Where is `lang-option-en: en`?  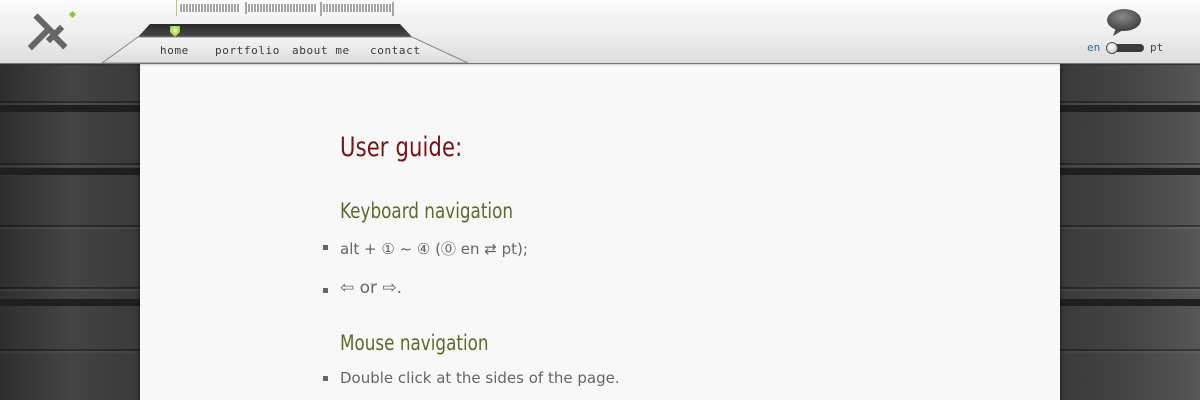 lang-option-en: en is located at coordinates (1093, 47).